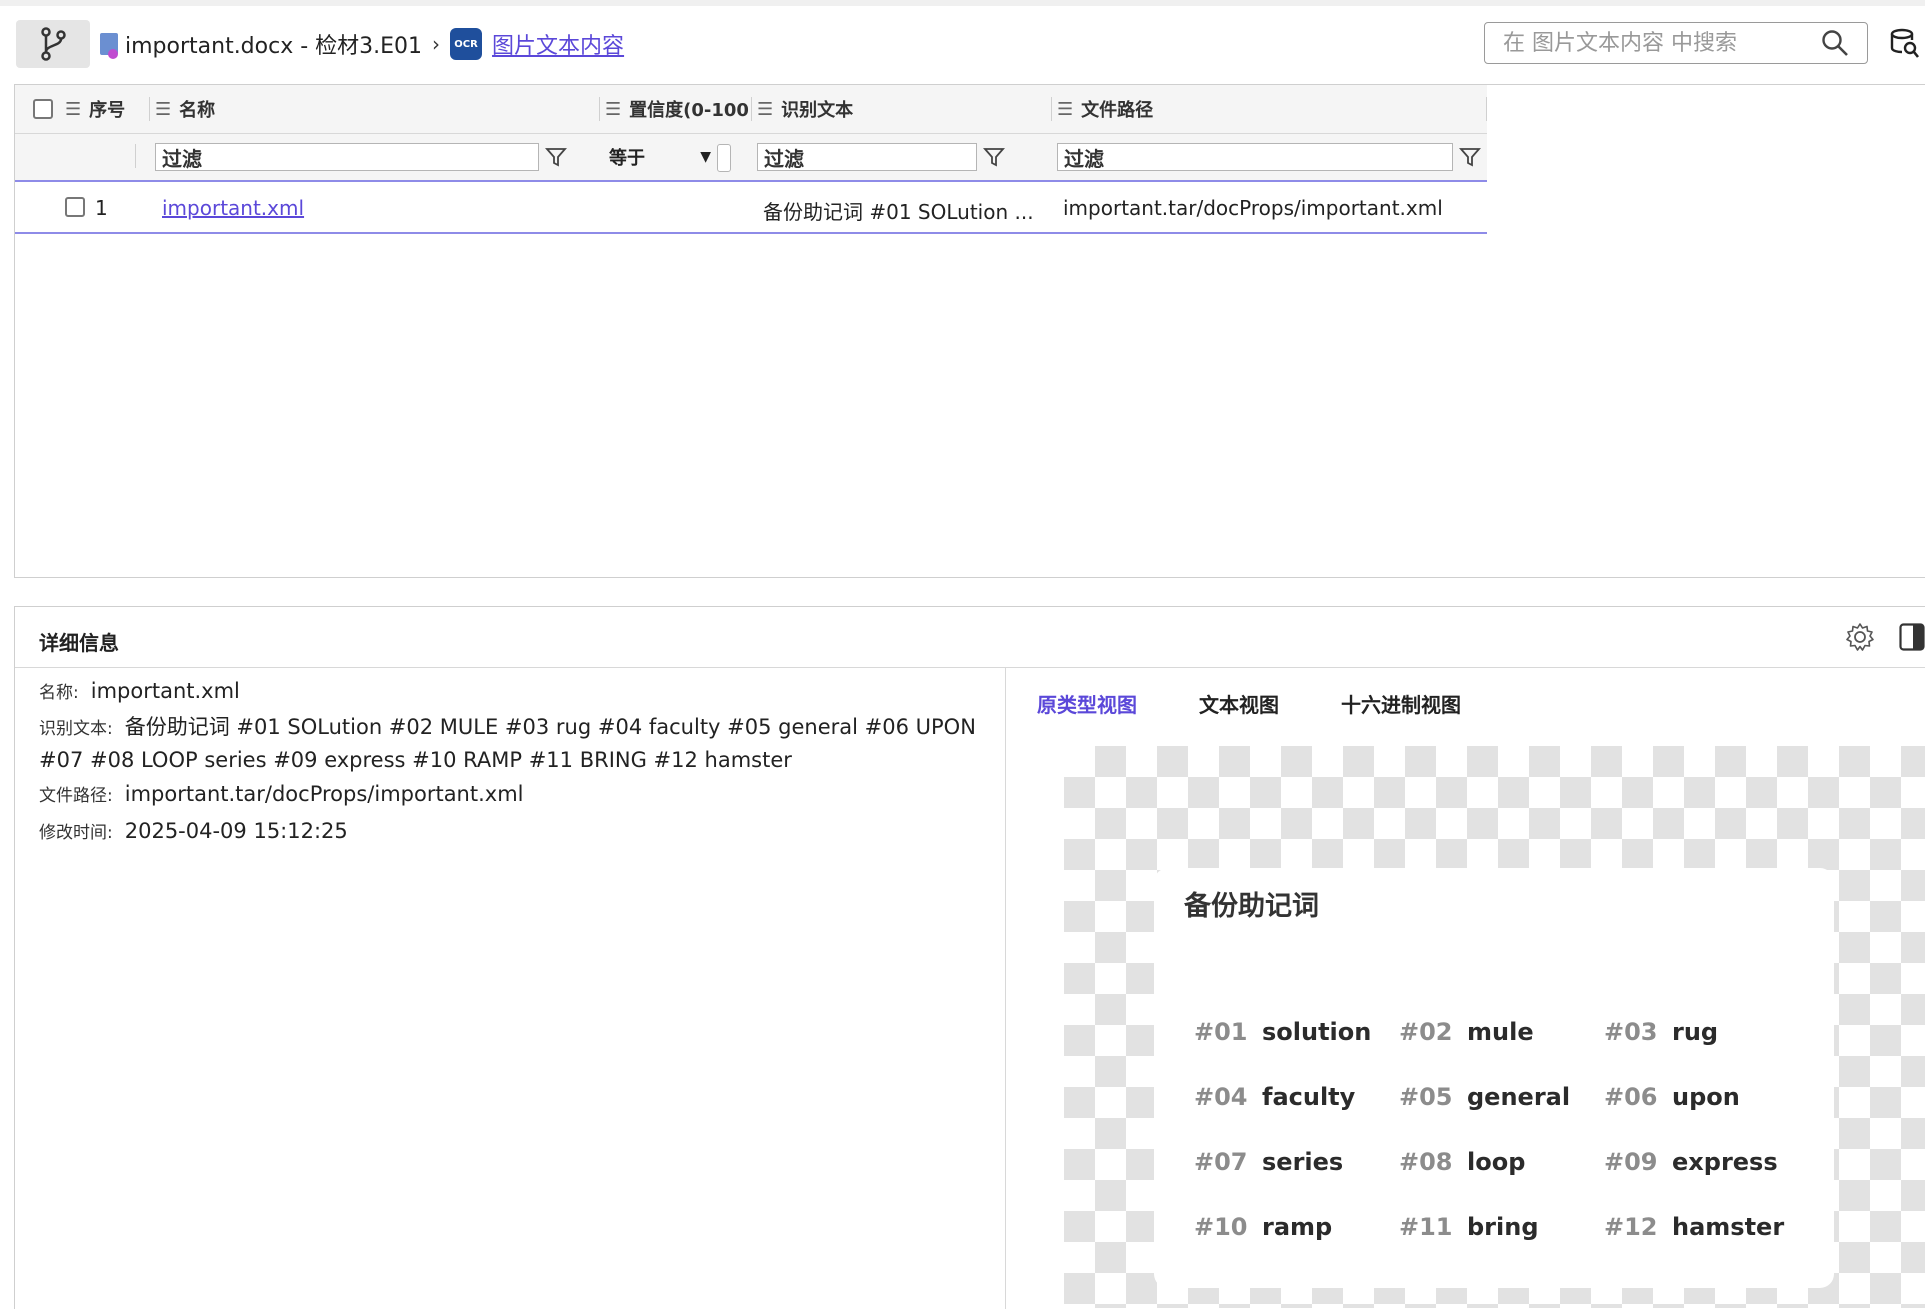 The height and width of the screenshot is (1309, 1925). What do you see at coordinates (817, 110) in the screenshot?
I see `column-label: 识别文本` at bounding box center [817, 110].